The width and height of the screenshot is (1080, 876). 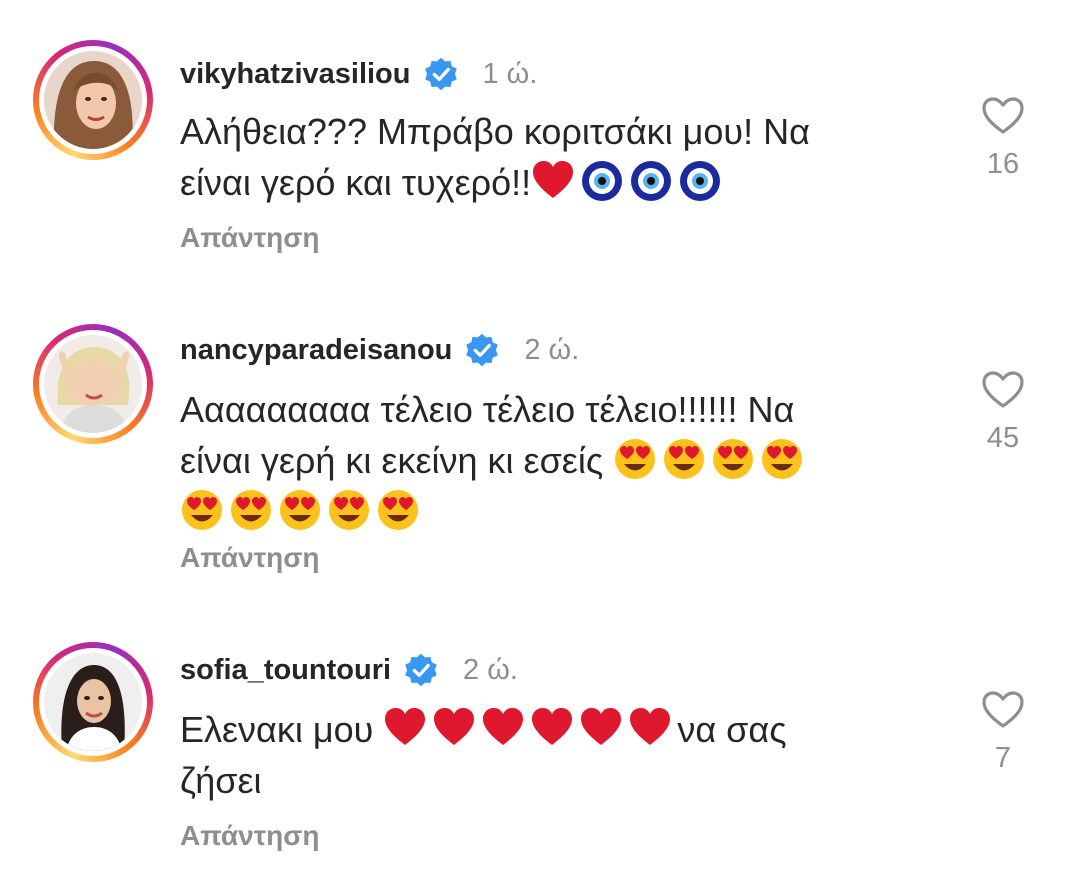 I want to click on like-control: 7, so click(x=1003, y=732).